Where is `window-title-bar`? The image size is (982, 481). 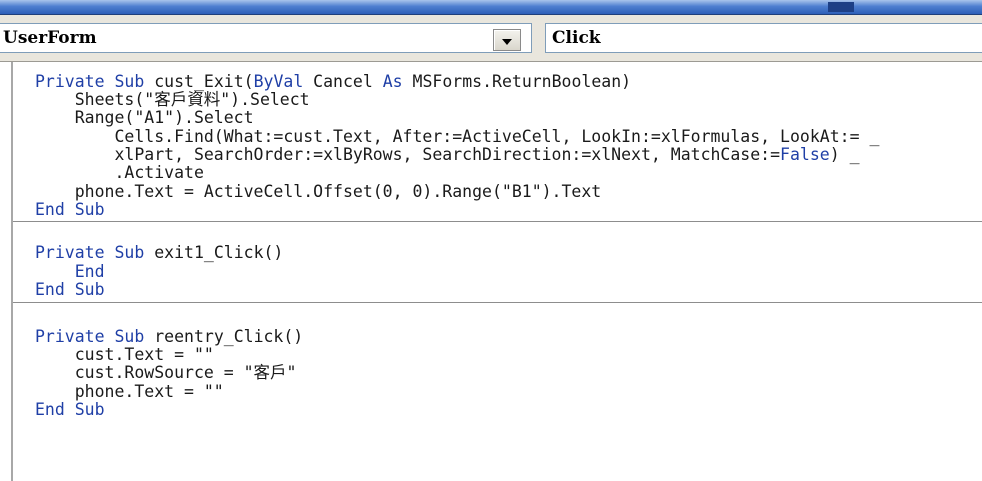 window-title-bar is located at coordinates (491, 7).